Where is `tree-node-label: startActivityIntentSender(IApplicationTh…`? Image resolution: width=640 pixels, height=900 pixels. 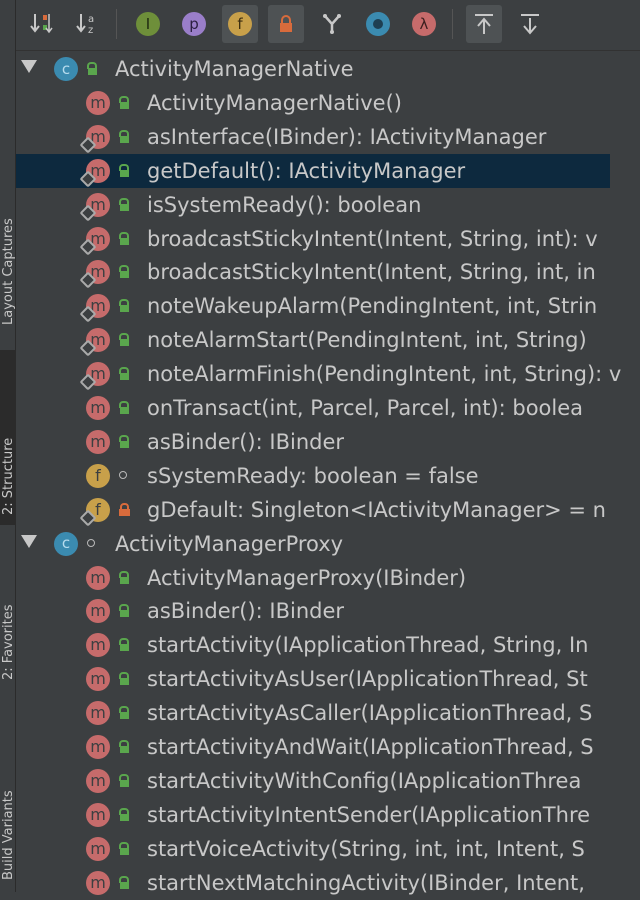 tree-node-label: startActivityIntentSender(IApplicationTh… is located at coordinates (369, 814).